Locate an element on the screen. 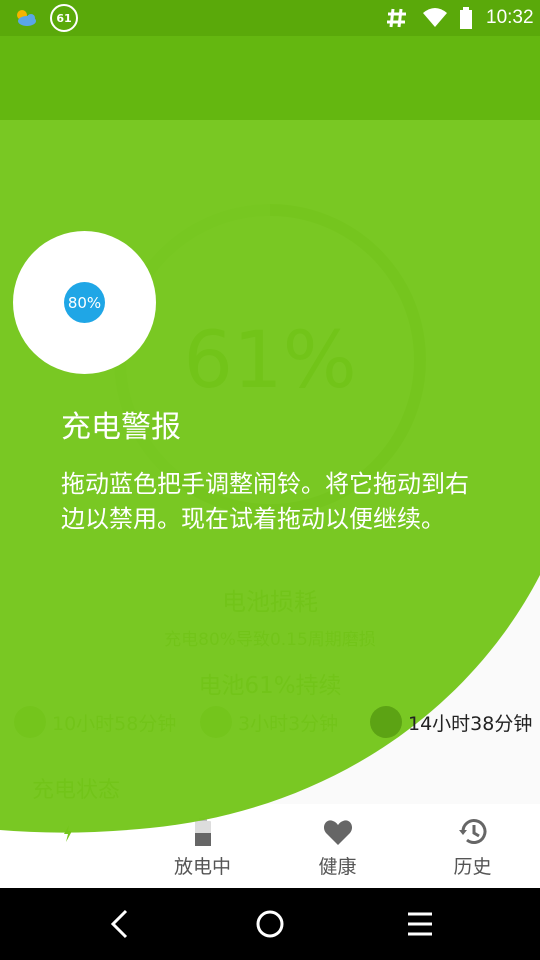 This screenshot has height=960, width=540. weather-icon is located at coordinates (26, 18).